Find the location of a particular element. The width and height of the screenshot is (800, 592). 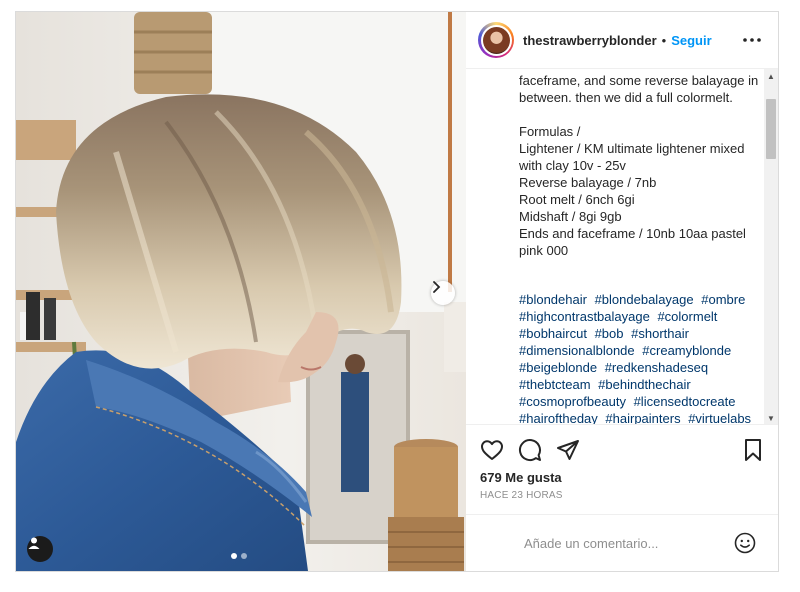

hashtag-link: #thebtcteam is located at coordinates (555, 384).